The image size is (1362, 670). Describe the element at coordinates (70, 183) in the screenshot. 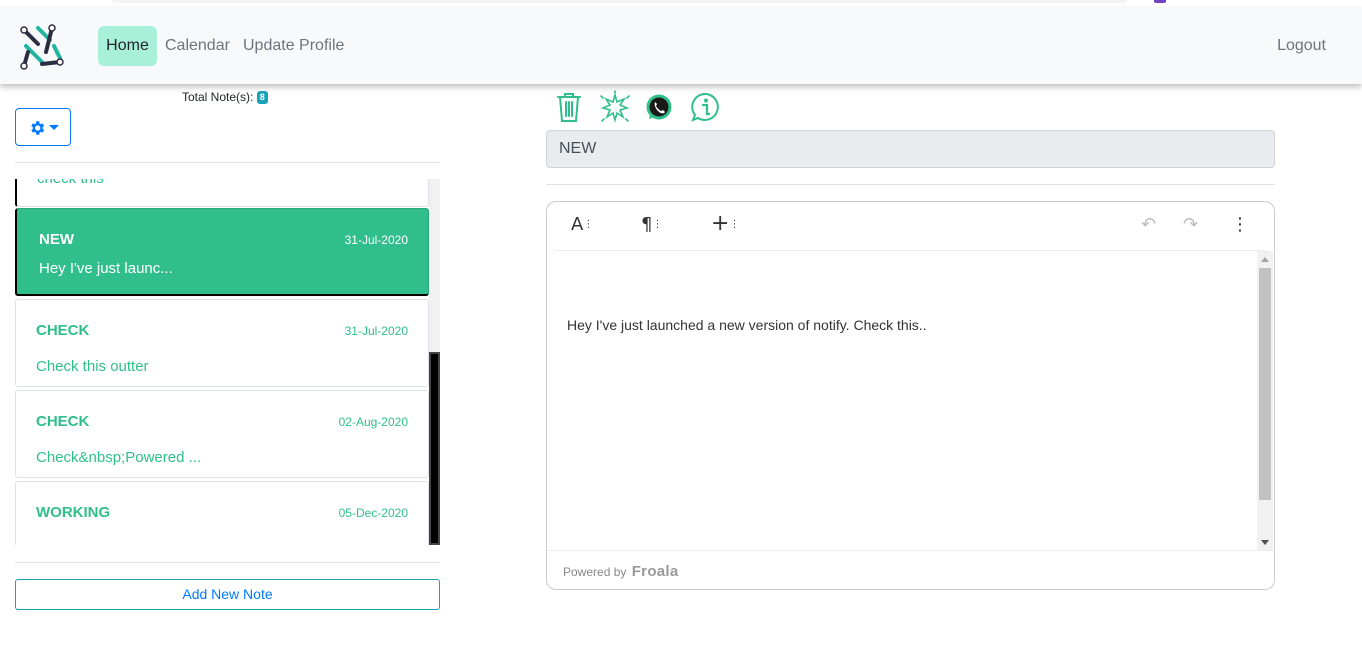

I see `note-preview: check this` at that location.